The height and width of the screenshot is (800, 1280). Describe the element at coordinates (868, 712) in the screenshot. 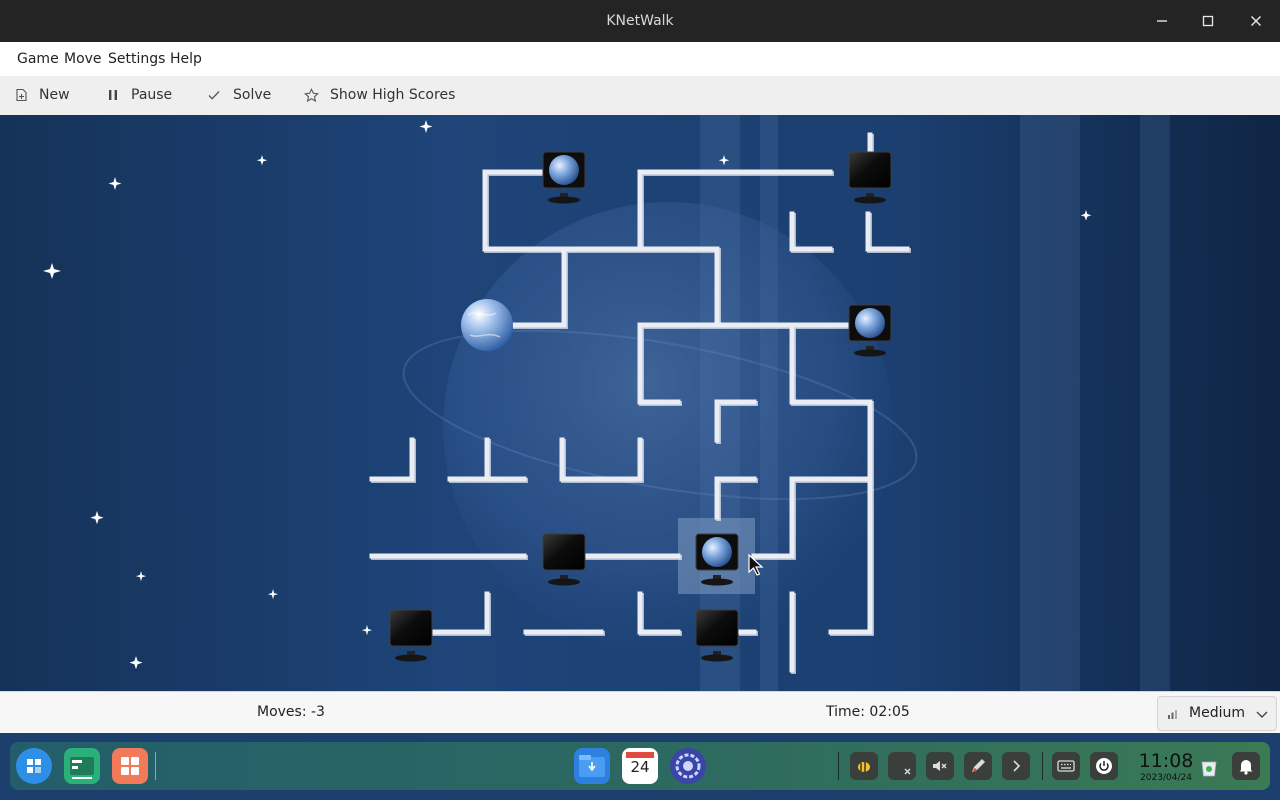

I see `time-counter: Time: 02:05` at that location.